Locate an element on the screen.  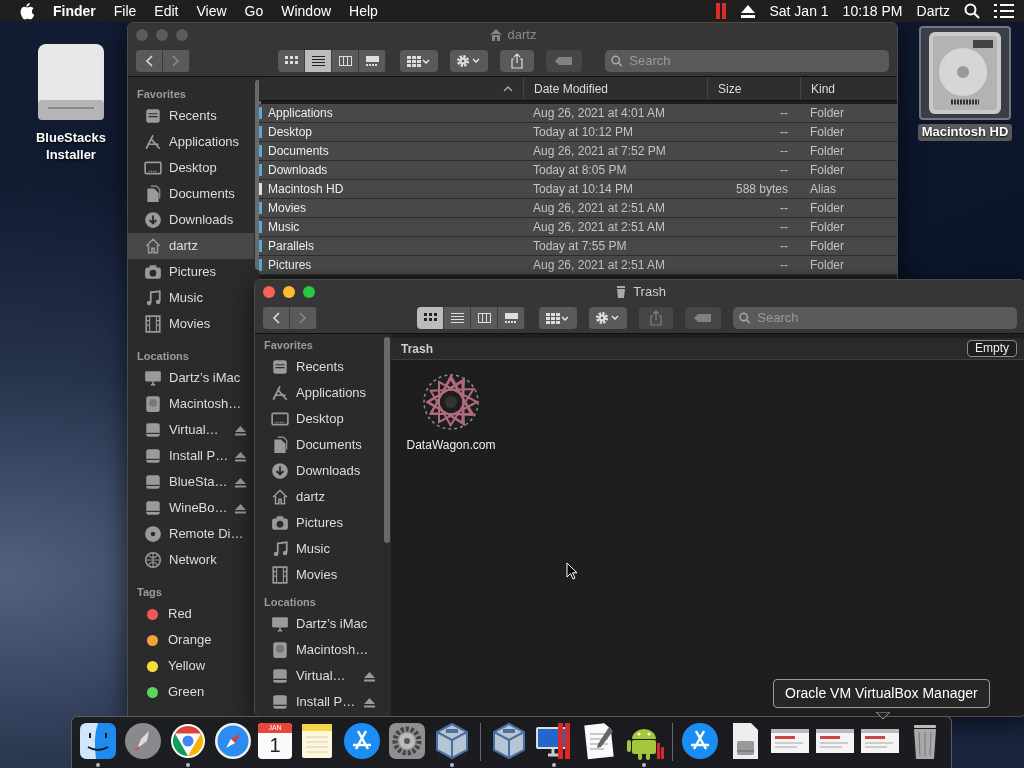
file-row: Pictures Aug 26, 2021 at 2:51 AM -- Folder is located at coordinates (578, 265).